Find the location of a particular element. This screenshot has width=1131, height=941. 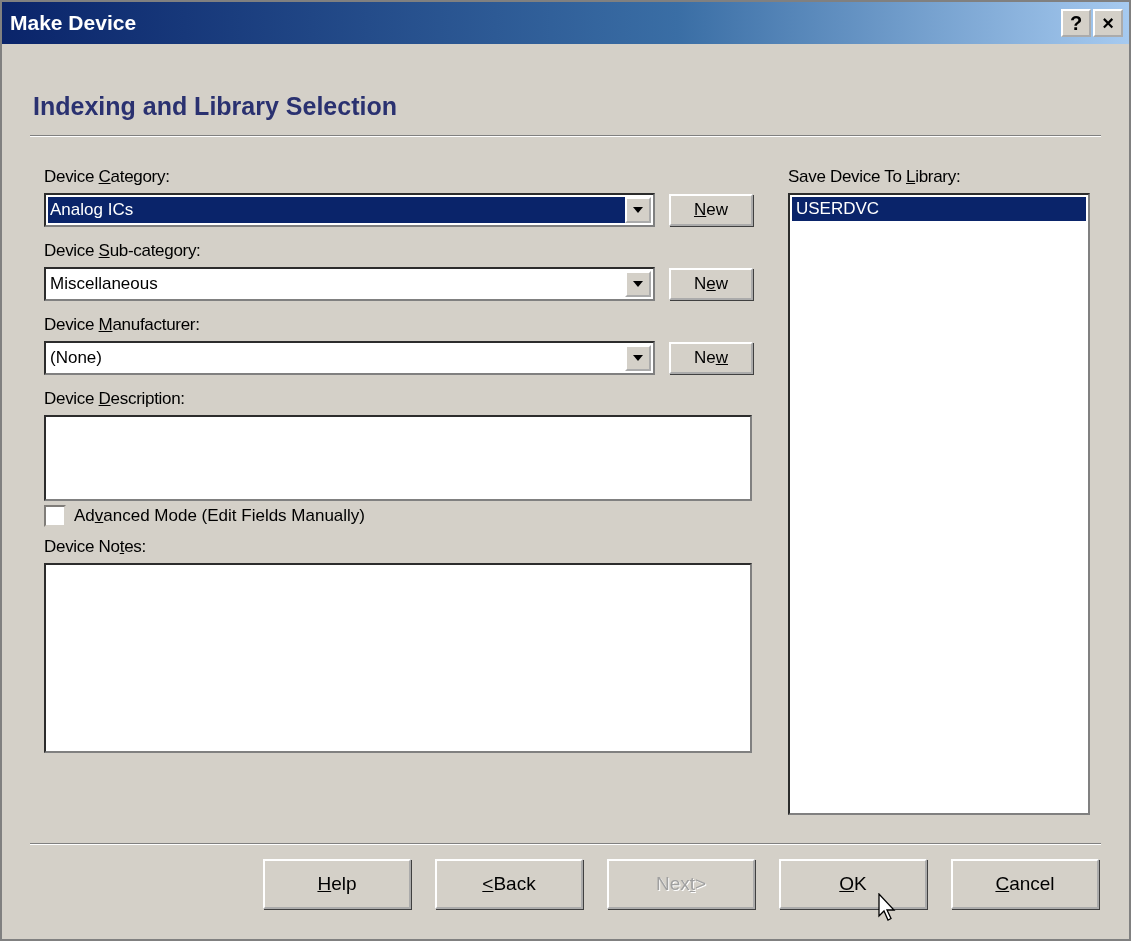

window-title: Make Device is located at coordinates (73, 23).